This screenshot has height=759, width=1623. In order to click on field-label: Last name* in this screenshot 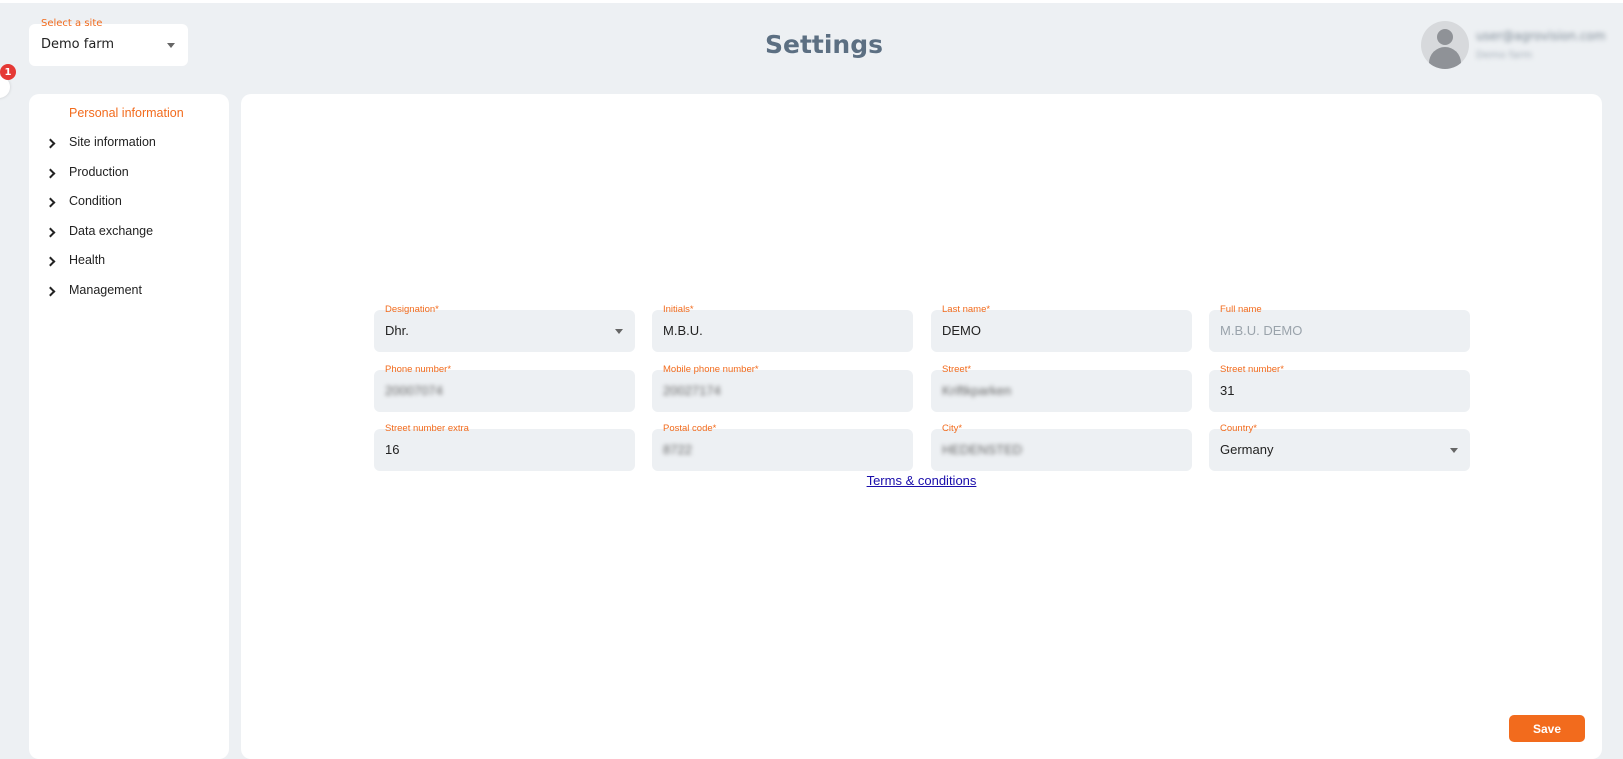, I will do `click(966, 309)`.